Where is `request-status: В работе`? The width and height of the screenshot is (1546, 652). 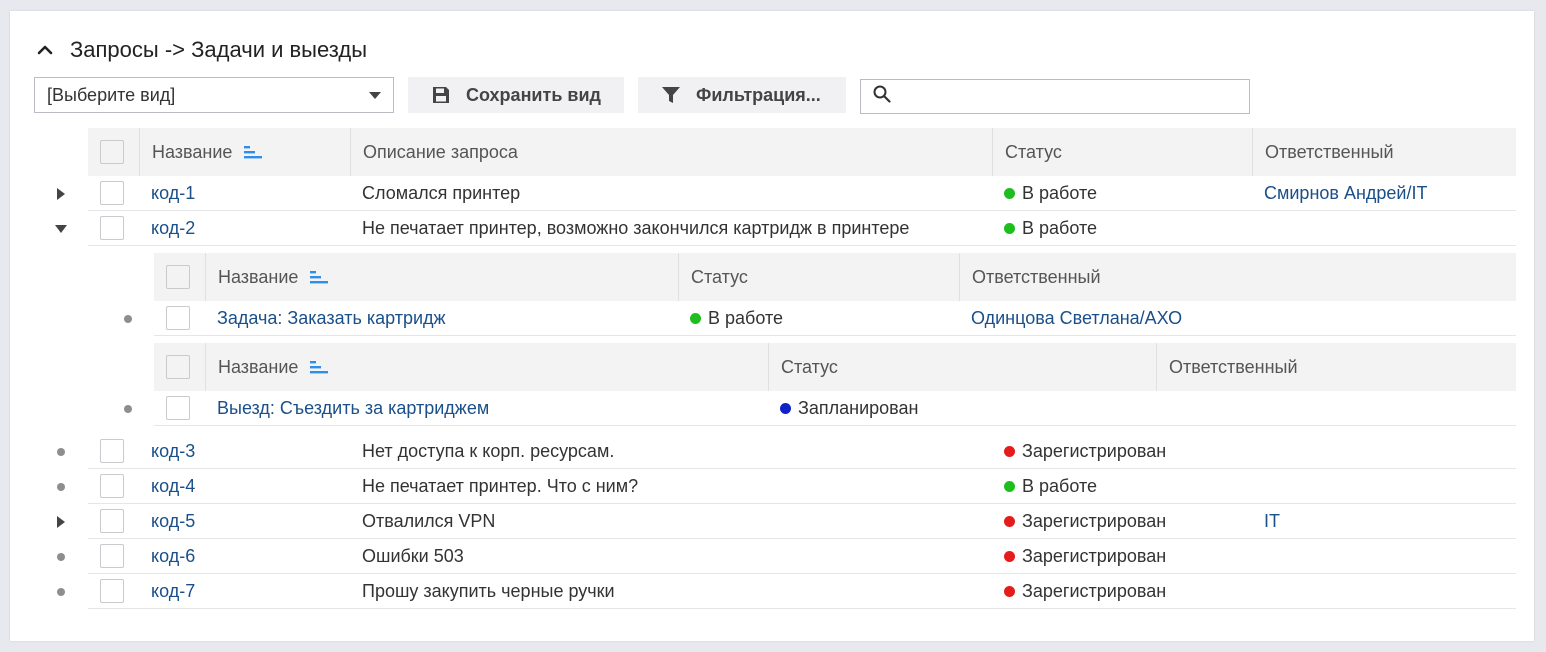 request-status: В работе is located at coordinates (1050, 228).